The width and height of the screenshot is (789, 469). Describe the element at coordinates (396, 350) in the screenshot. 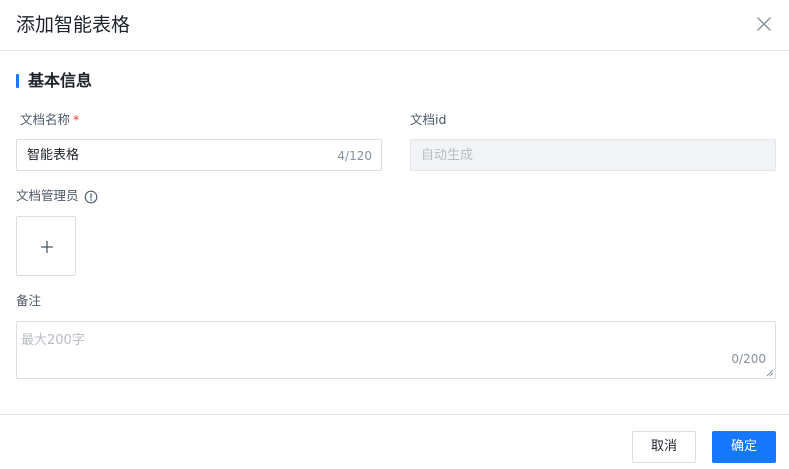

I see `remark-textarea: 最大200字 0/200` at that location.